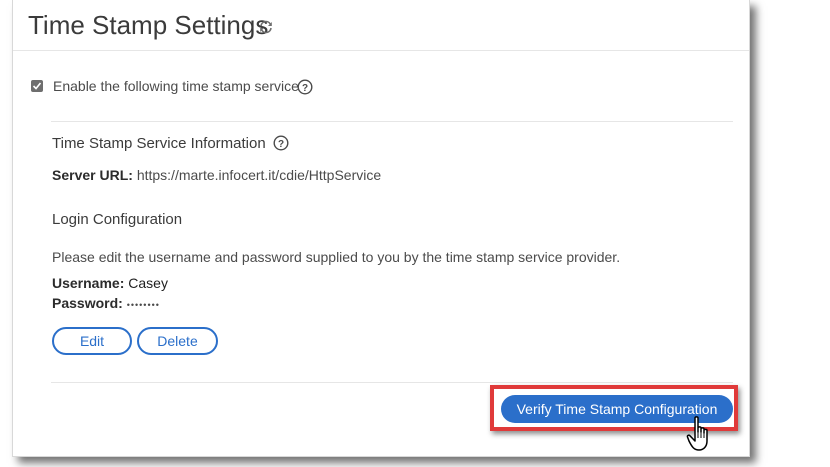 This screenshot has height=467, width=830. I want to click on checkmark-icon, so click(37, 86).